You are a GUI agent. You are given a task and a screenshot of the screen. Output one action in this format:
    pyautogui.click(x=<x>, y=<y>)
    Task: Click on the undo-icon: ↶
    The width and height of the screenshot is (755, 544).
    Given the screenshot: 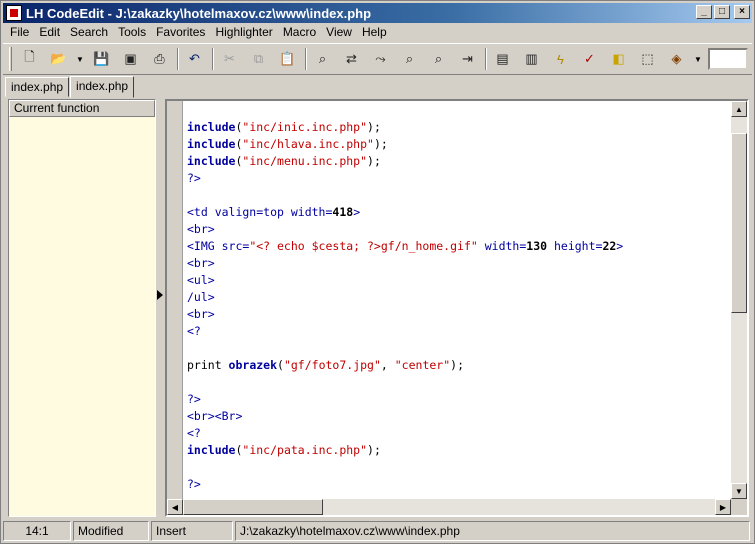 What is the action you would take?
    pyautogui.click(x=194, y=59)
    